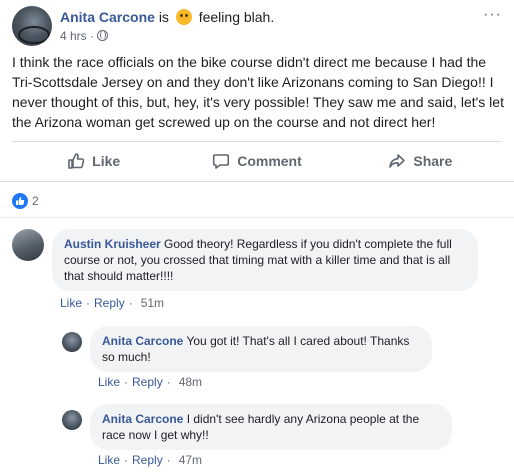  I want to click on share-button: Share, so click(420, 161).